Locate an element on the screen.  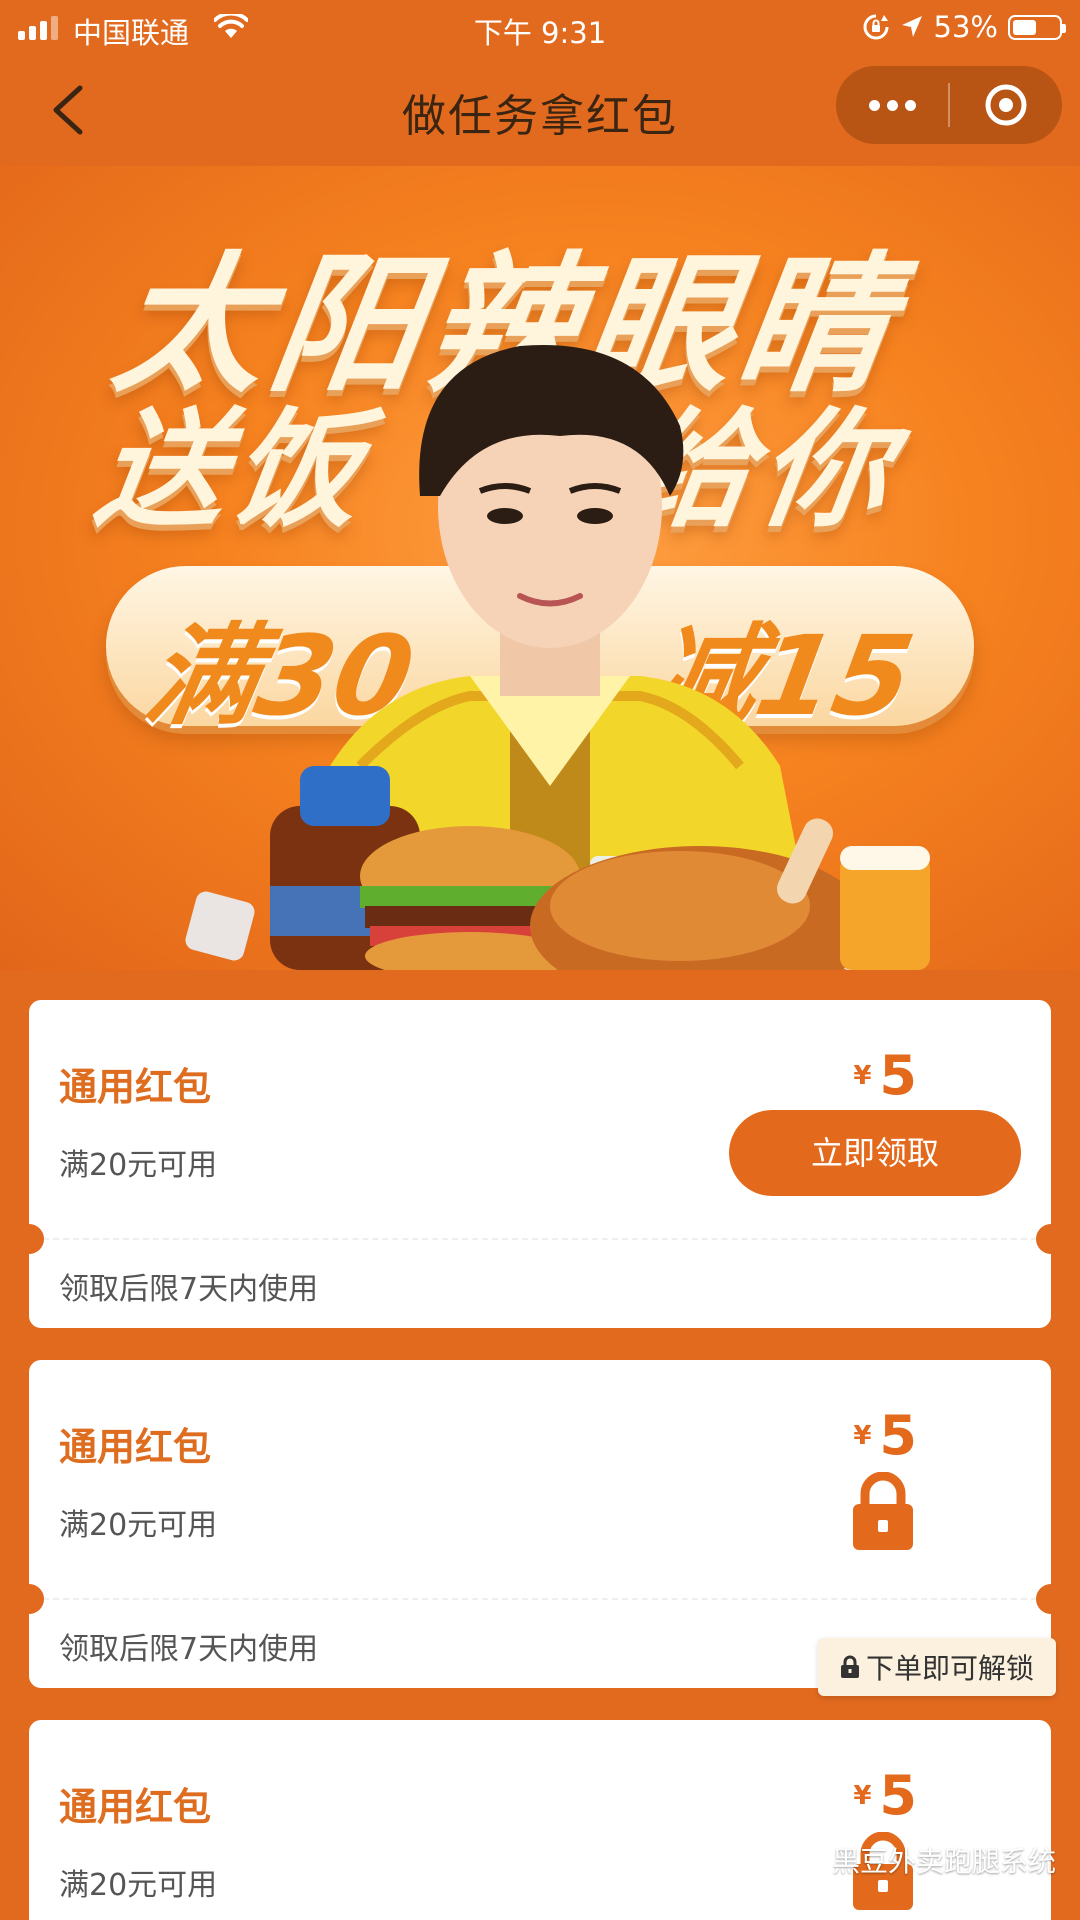
unlock-tip-text: 下单即可解锁 is located at coordinates (949, 1668).